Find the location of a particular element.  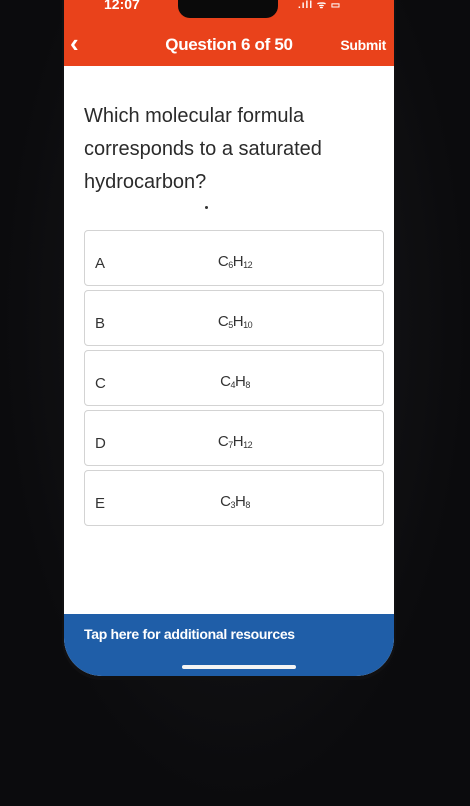

answer-option-c: C C4H8 is located at coordinates (234, 378).